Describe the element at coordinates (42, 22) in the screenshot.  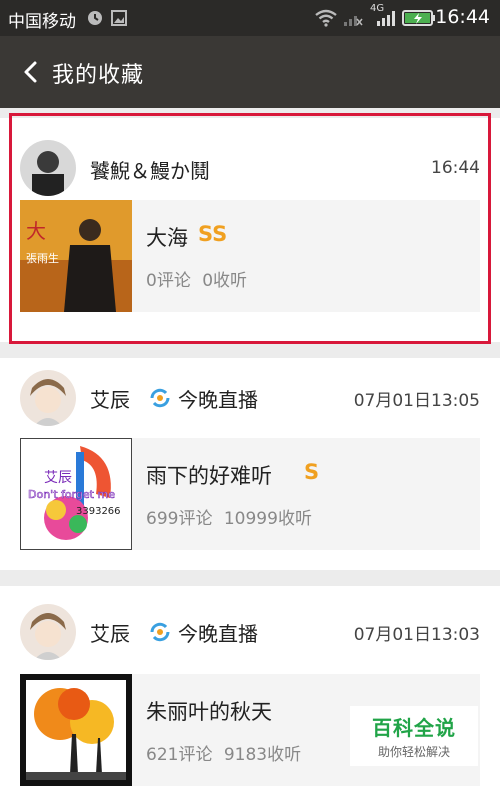
I see `carrier-label: 中国移动` at that location.